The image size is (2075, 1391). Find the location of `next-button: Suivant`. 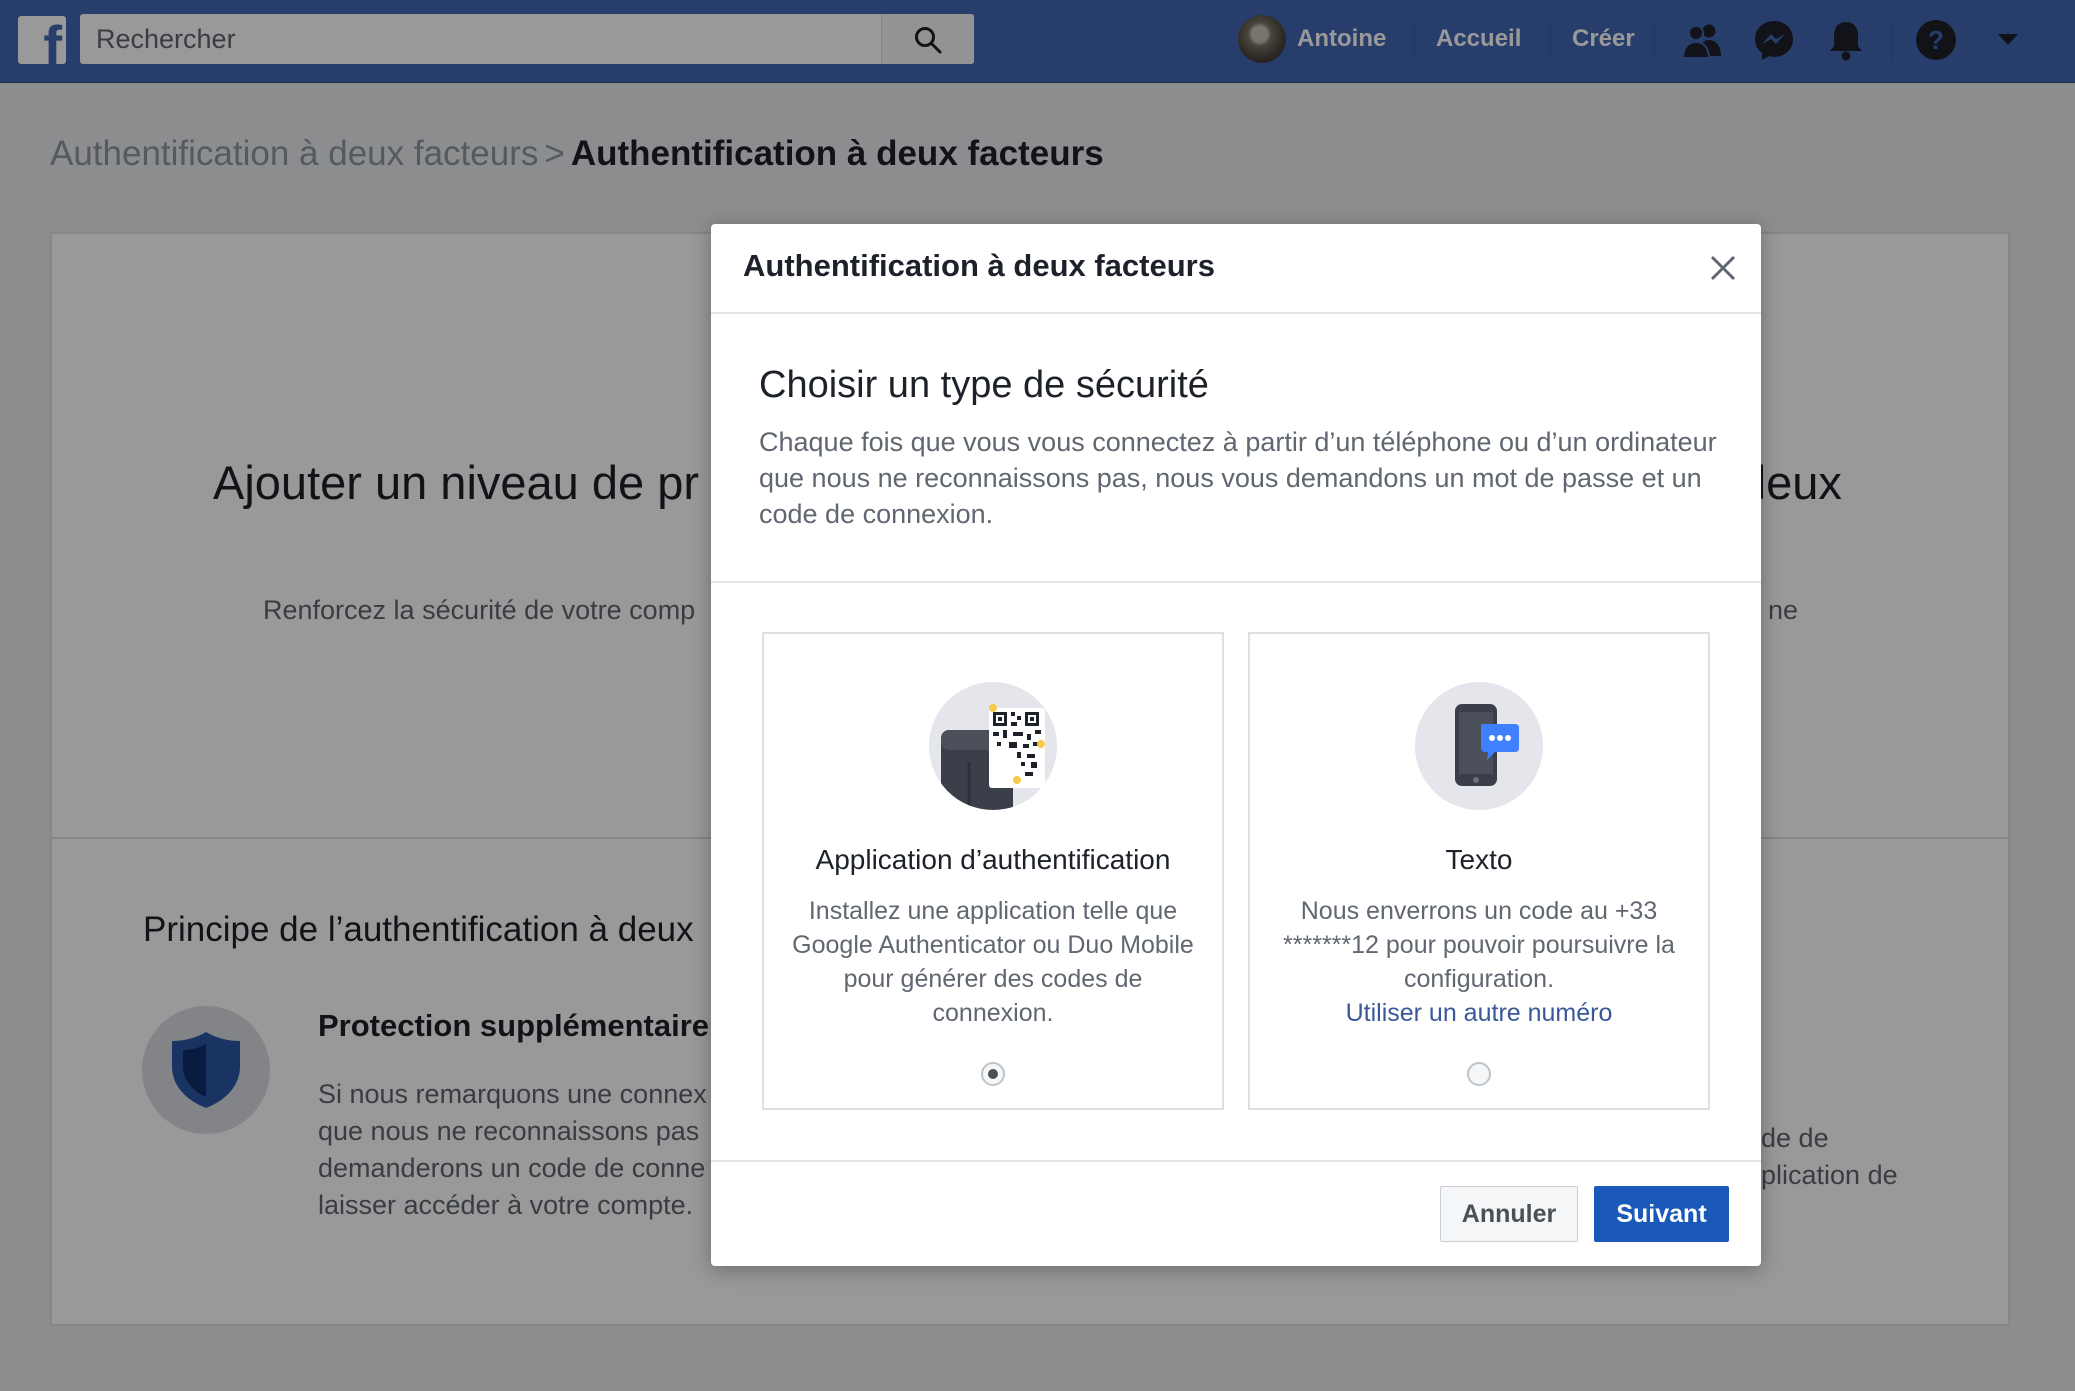

next-button: Suivant is located at coordinates (1661, 1214).